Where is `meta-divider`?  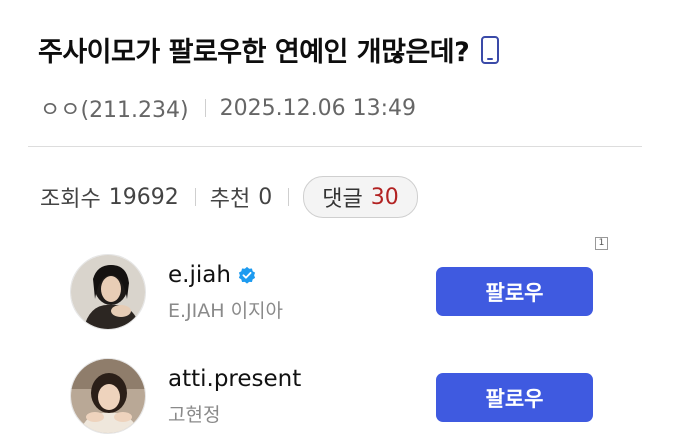 meta-divider is located at coordinates (205, 108).